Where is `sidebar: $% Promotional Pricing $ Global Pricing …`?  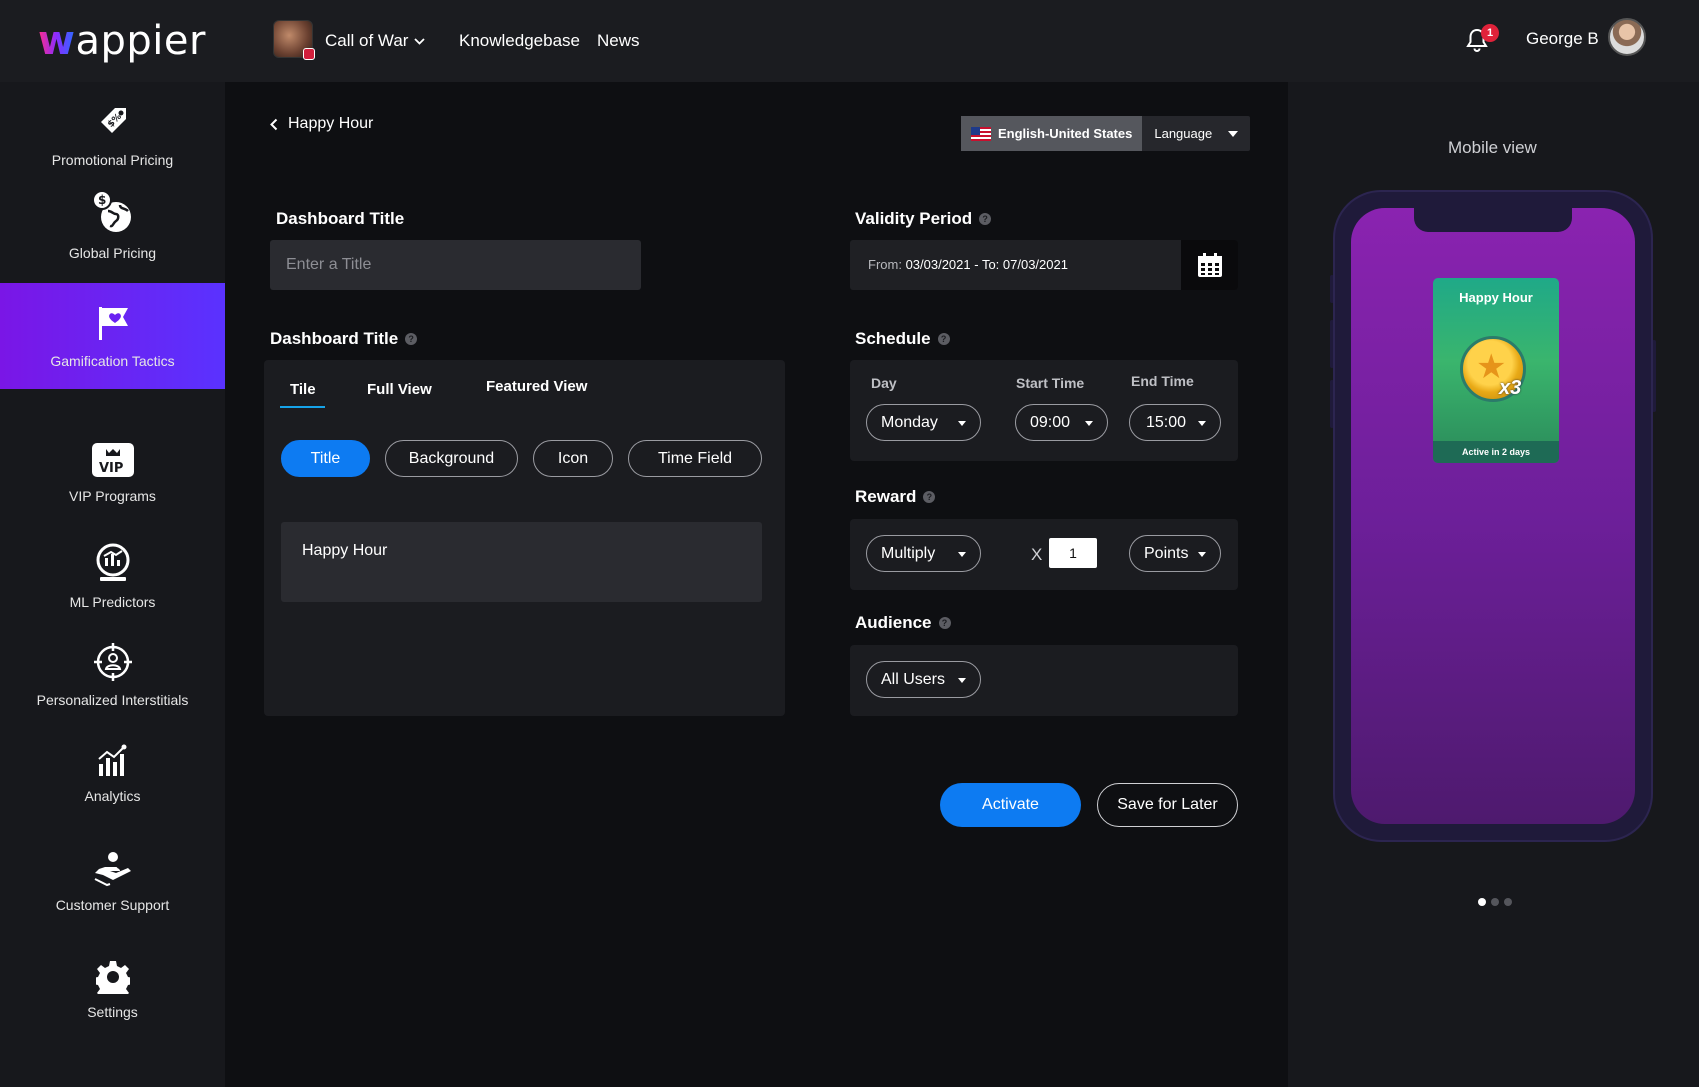 sidebar: $% Promotional Pricing $ Global Pricing … is located at coordinates (112, 584).